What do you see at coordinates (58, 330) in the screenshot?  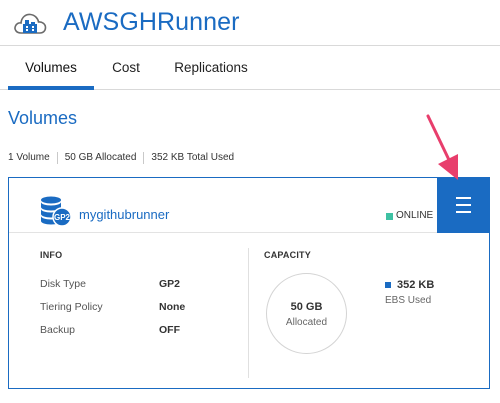 I see `backup-label: Backup` at bounding box center [58, 330].